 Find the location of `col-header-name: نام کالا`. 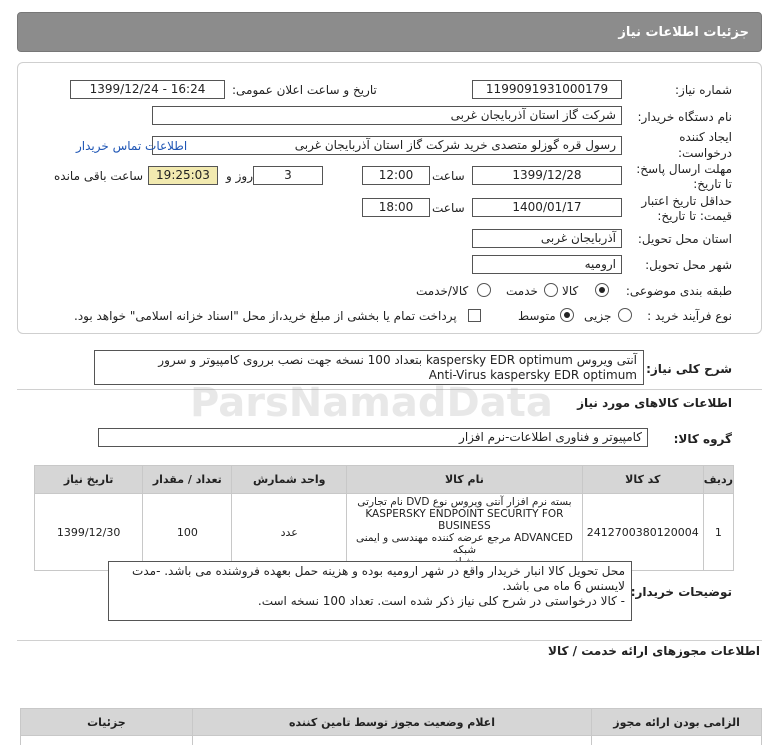

col-header-name: نام کالا is located at coordinates (464, 479).